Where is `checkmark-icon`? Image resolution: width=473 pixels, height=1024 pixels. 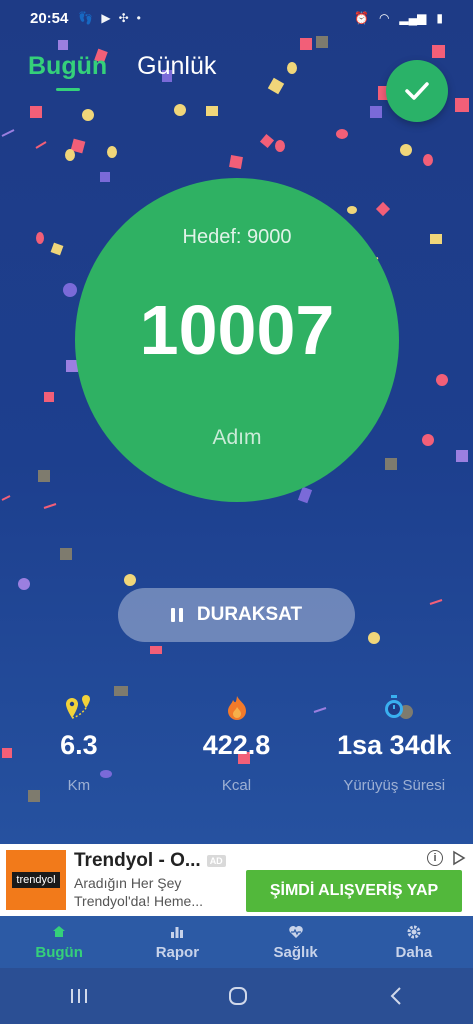 checkmark-icon is located at coordinates (417, 91).